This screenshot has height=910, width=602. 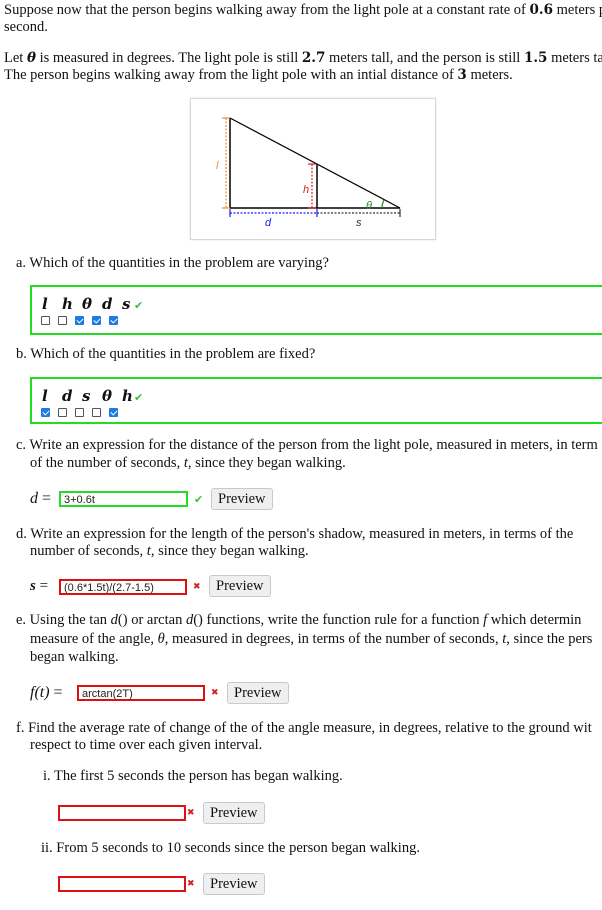 What do you see at coordinates (535, 58) in the screenshot?
I see `person-height-value: 1.5` at bounding box center [535, 58].